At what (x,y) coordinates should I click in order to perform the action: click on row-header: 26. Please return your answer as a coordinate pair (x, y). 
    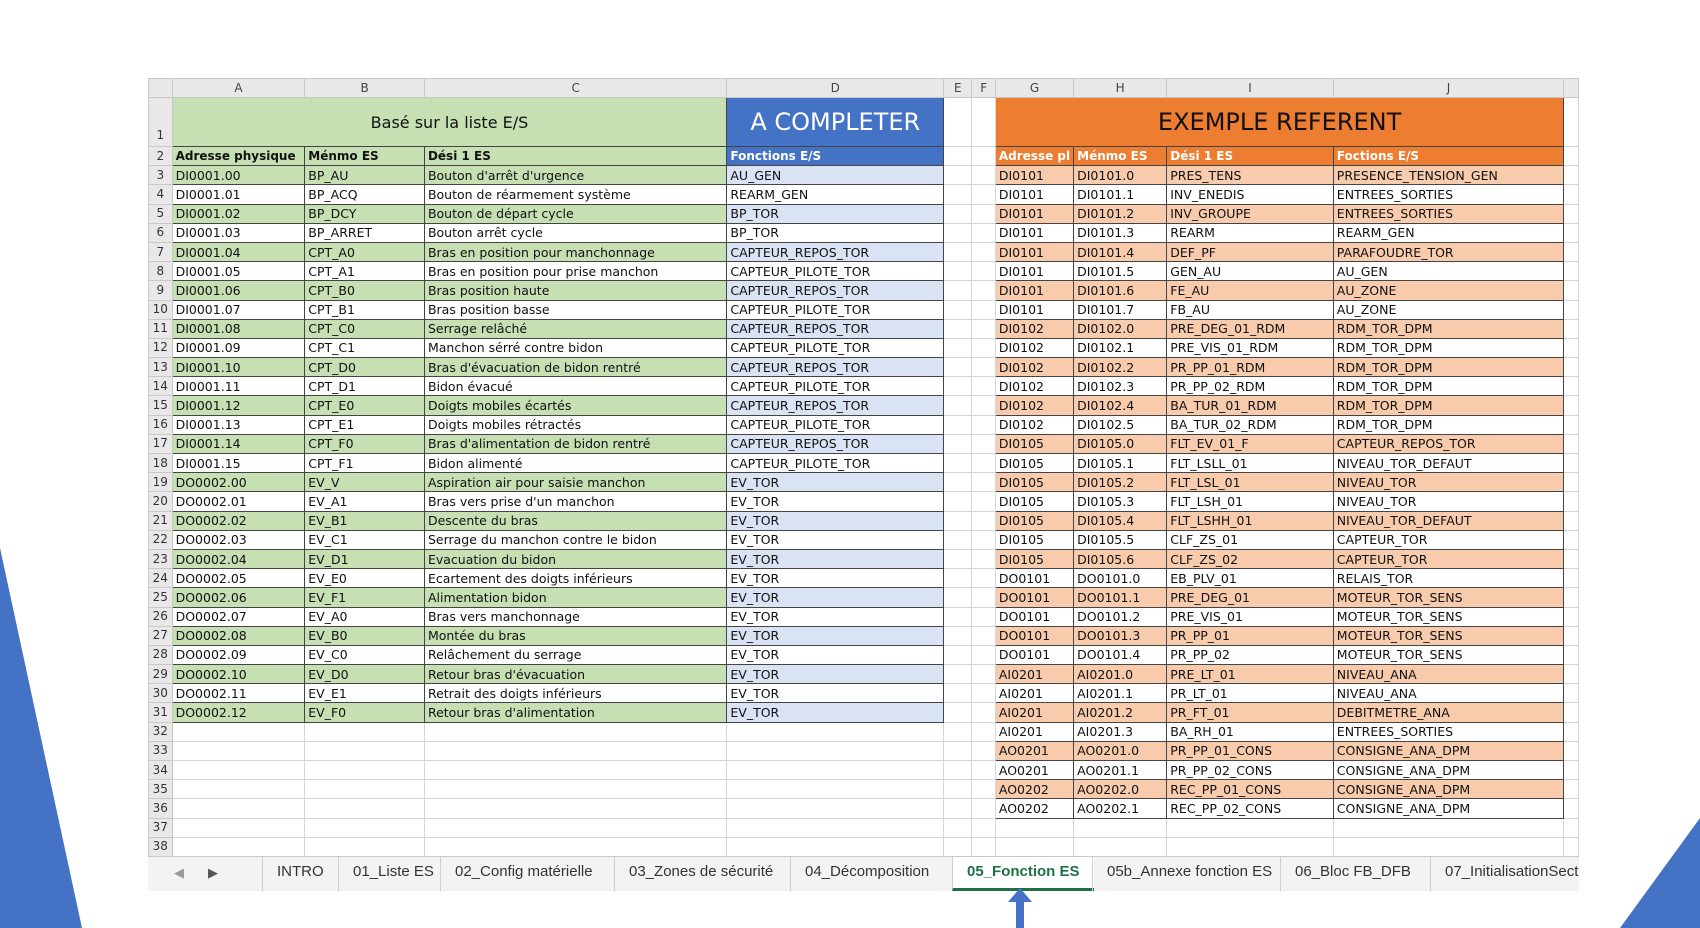
    Looking at the image, I should click on (160, 616).